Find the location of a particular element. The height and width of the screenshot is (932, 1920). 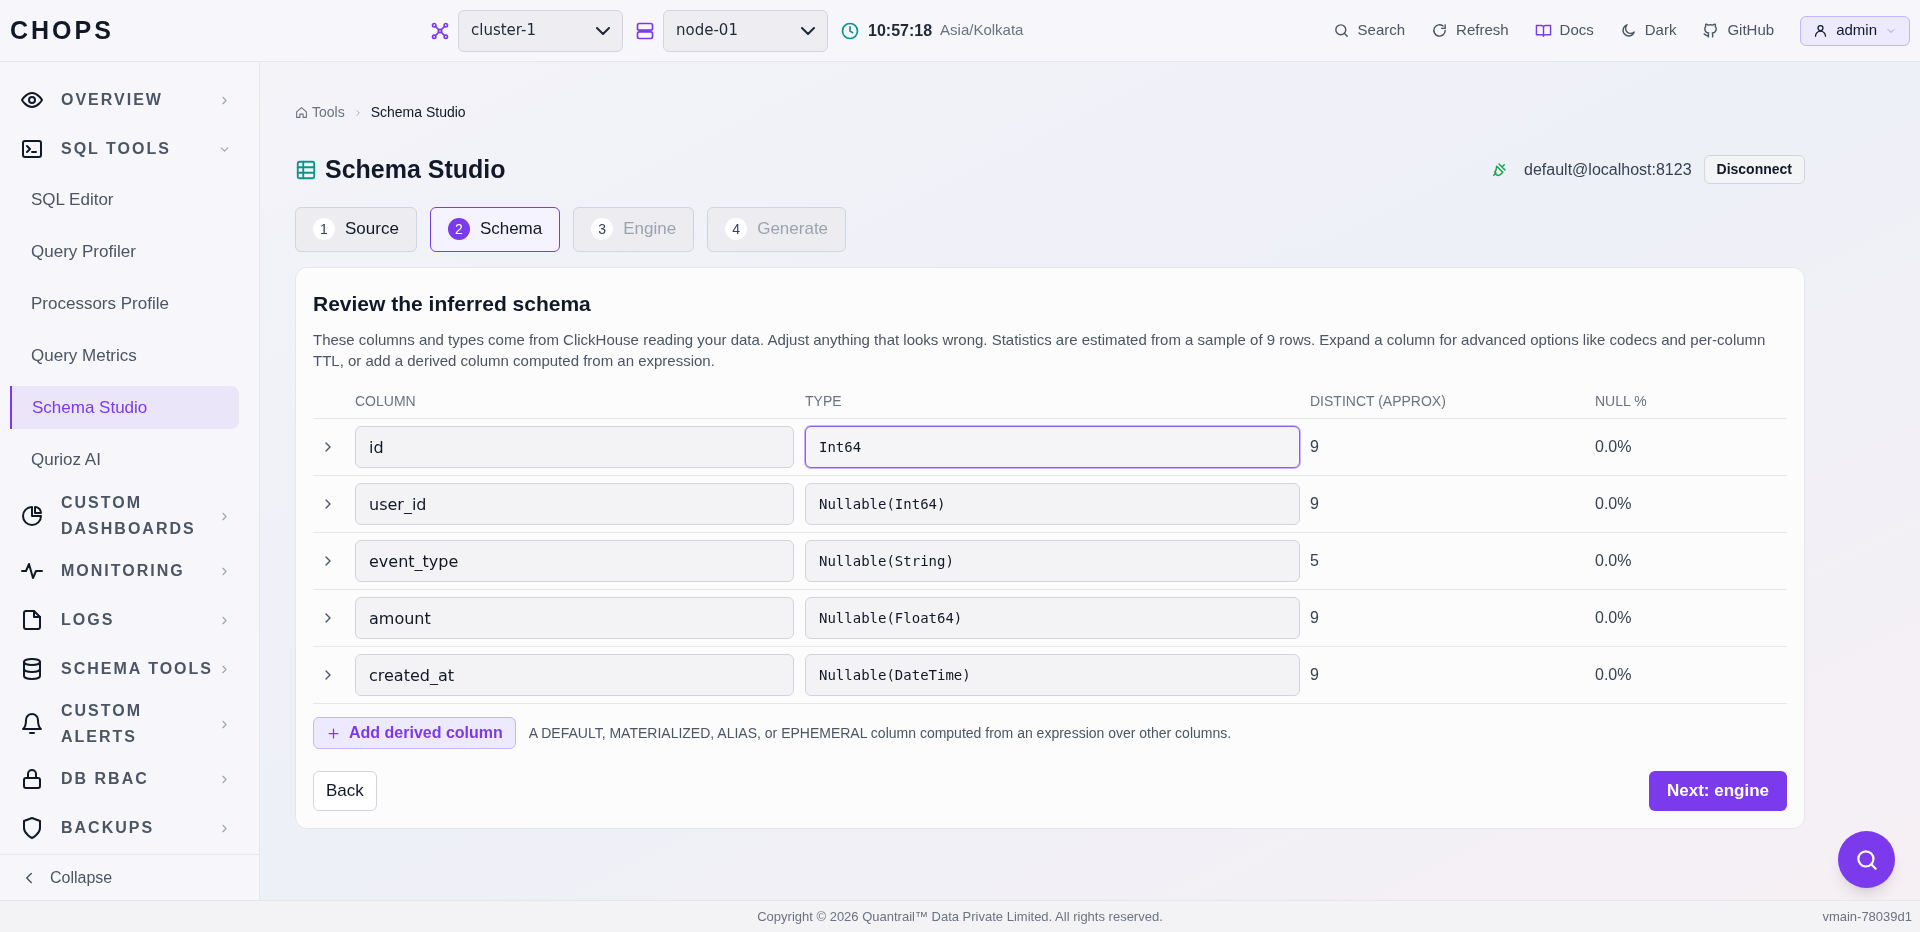

sidebar-link: Processors Profile is located at coordinates (124, 303).